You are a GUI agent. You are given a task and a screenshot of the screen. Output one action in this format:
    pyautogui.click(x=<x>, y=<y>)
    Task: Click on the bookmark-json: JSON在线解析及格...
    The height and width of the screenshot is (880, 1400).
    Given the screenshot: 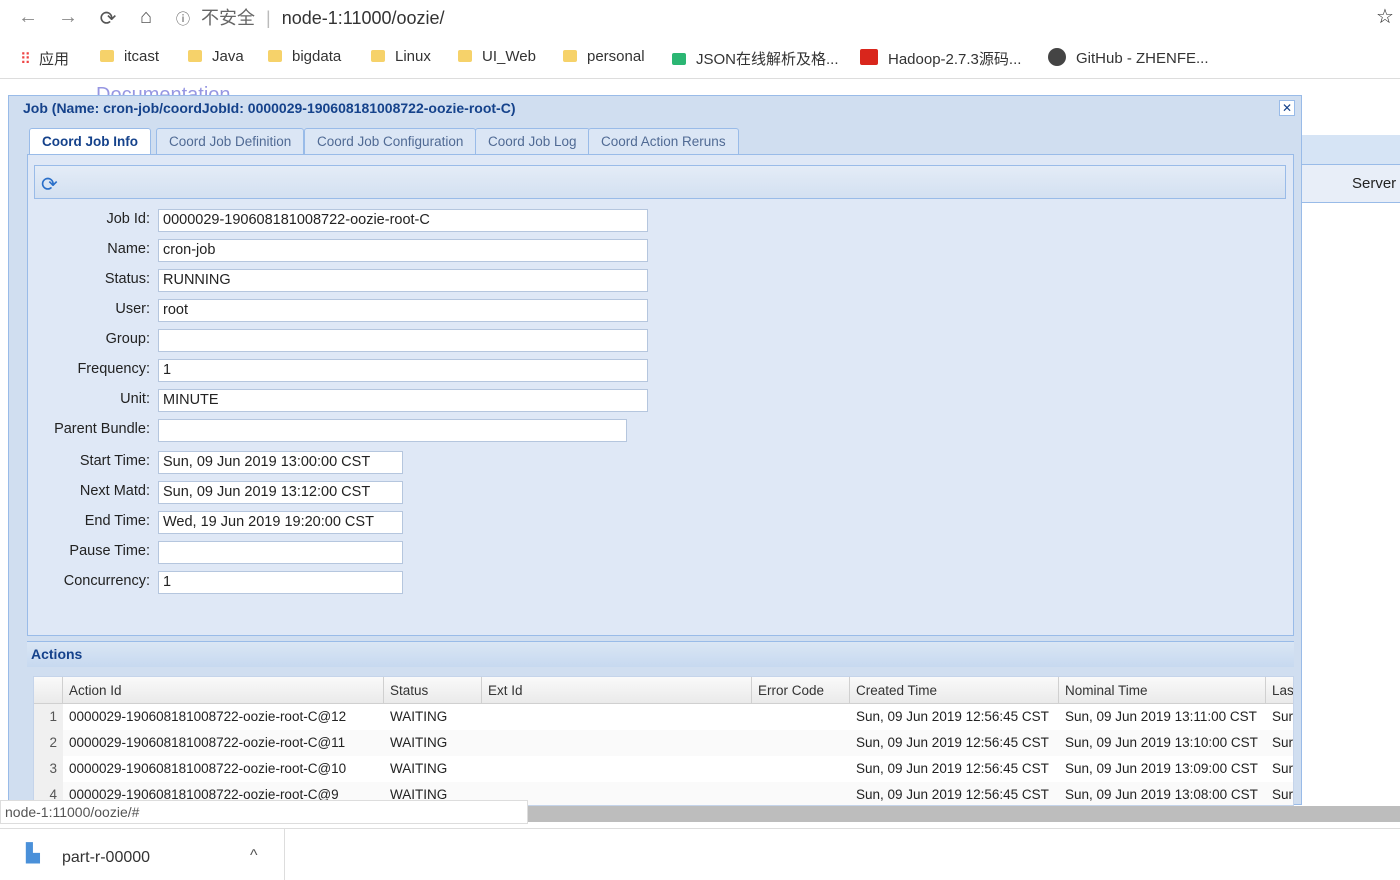 What is the action you would take?
    pyautogui.click(x=755, y=58)
    